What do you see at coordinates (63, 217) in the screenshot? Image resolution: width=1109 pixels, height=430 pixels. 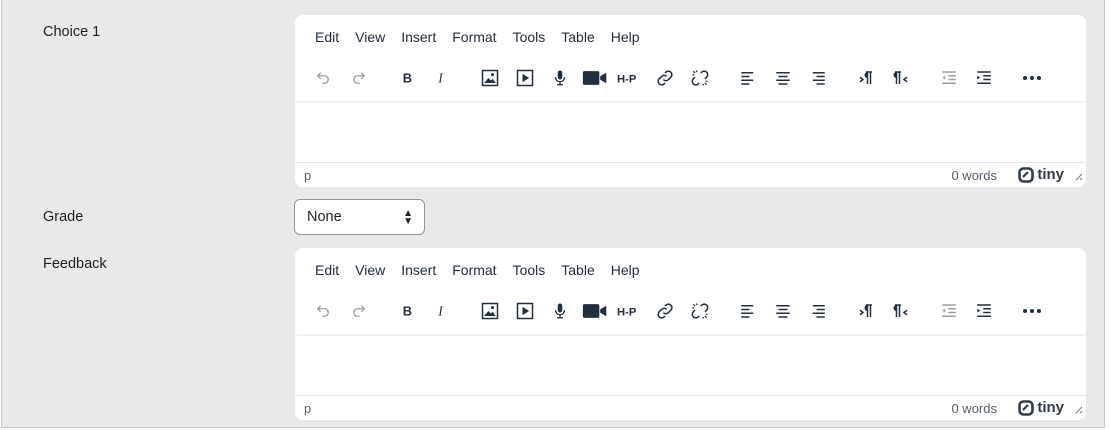 I see `grade-label: Grade` at bounding box center [63, 217].